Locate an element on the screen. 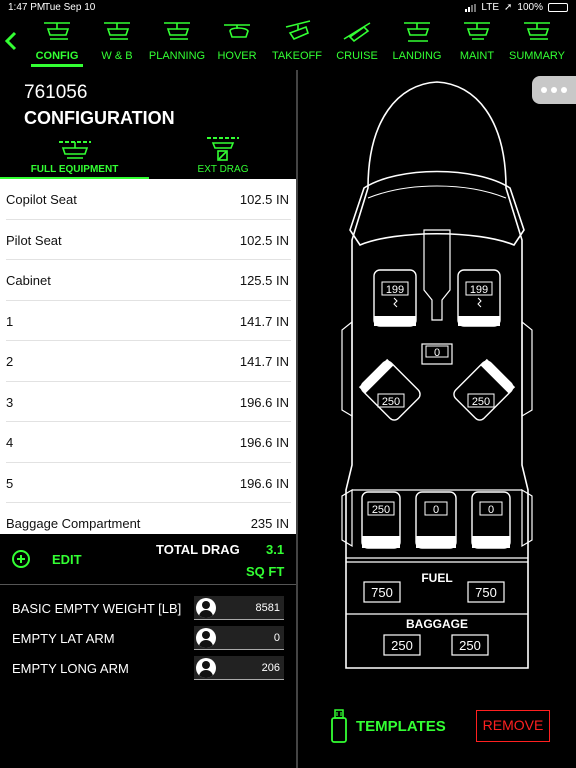  empty-weight-value: 0 is located at coordinates (276, 638).